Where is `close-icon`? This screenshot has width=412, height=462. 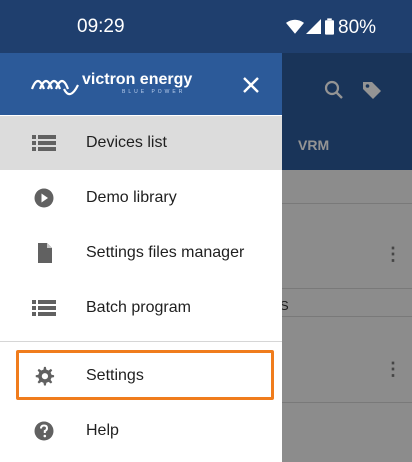
close-icon is located at coordinates (251, 85).